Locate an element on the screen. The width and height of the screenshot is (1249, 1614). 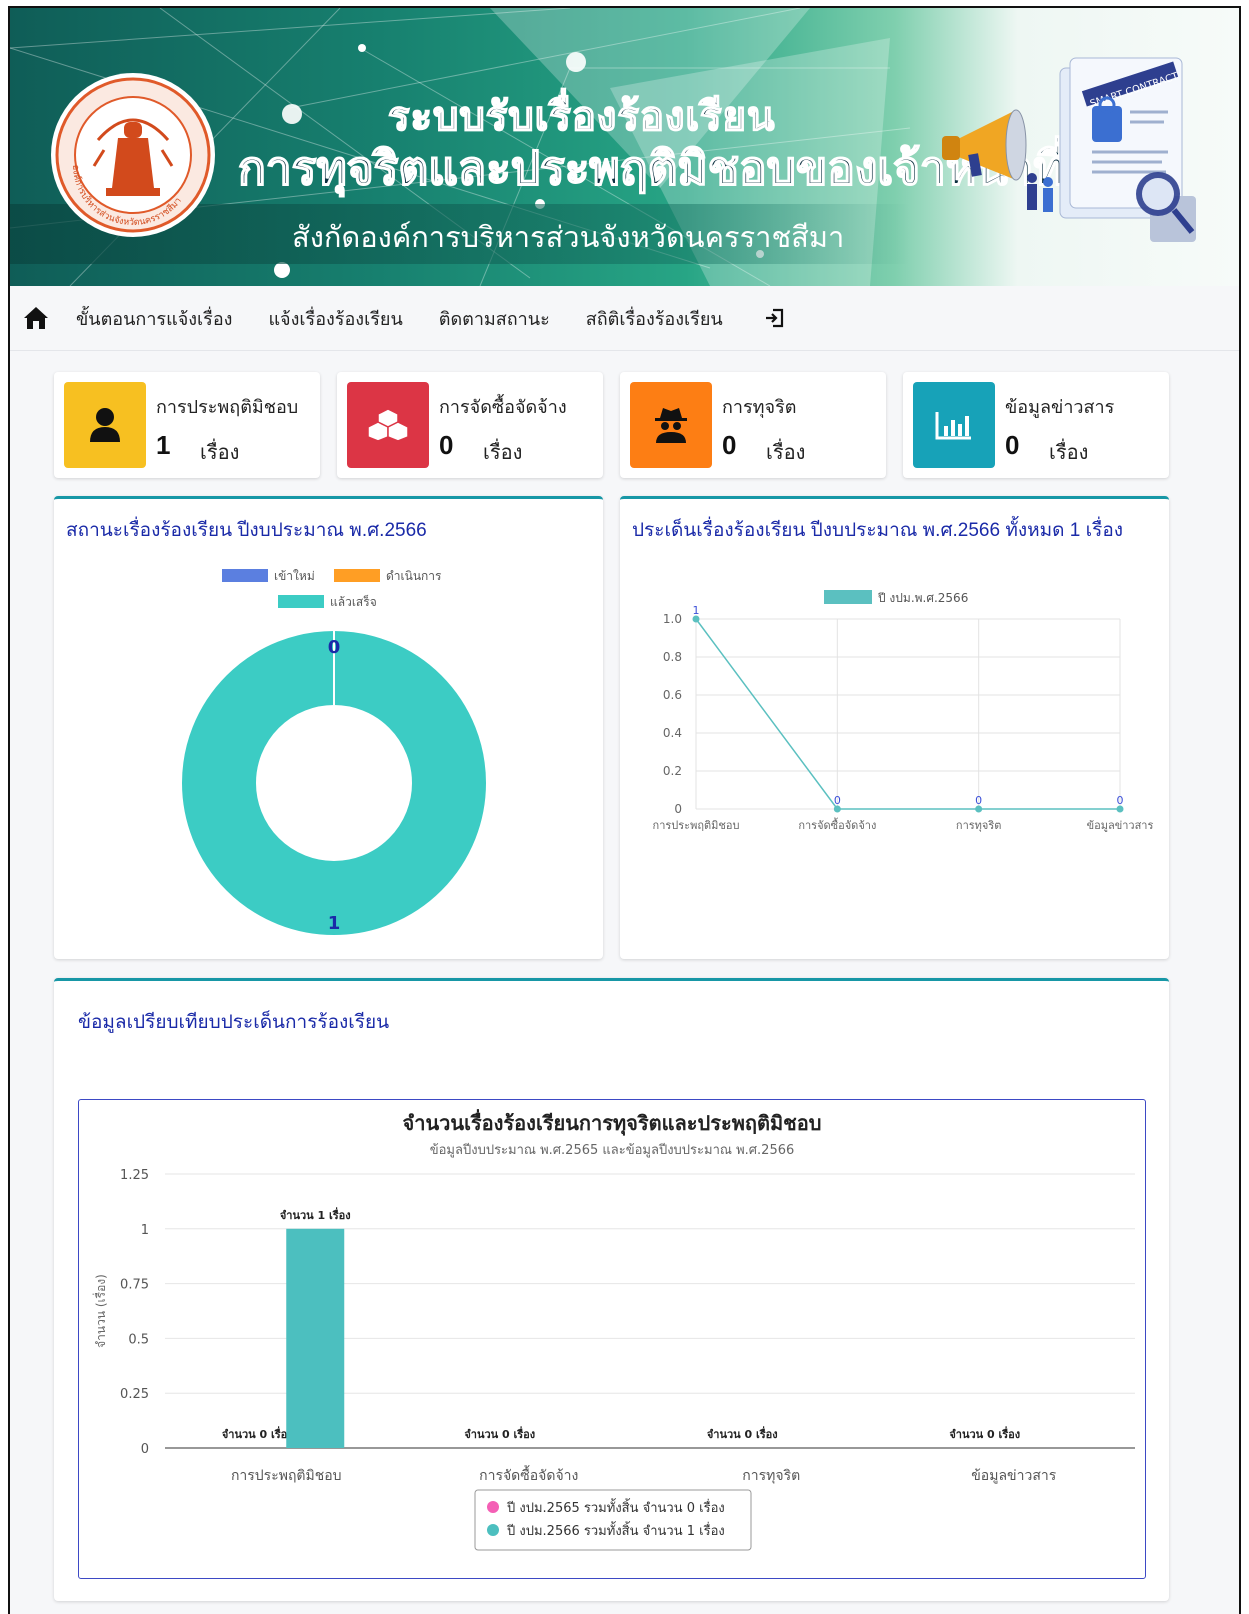
y-tick-label: 1.25 is located at coordinates (134, 1175).